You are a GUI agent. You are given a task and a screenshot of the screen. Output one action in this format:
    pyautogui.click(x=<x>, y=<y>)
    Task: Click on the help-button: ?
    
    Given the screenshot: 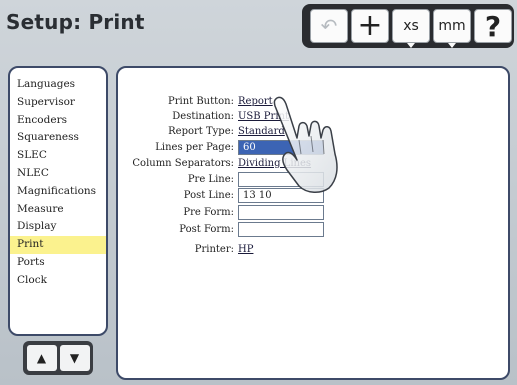 What is the action you would take?
    pyautogui.click(x=493, y=26)
    